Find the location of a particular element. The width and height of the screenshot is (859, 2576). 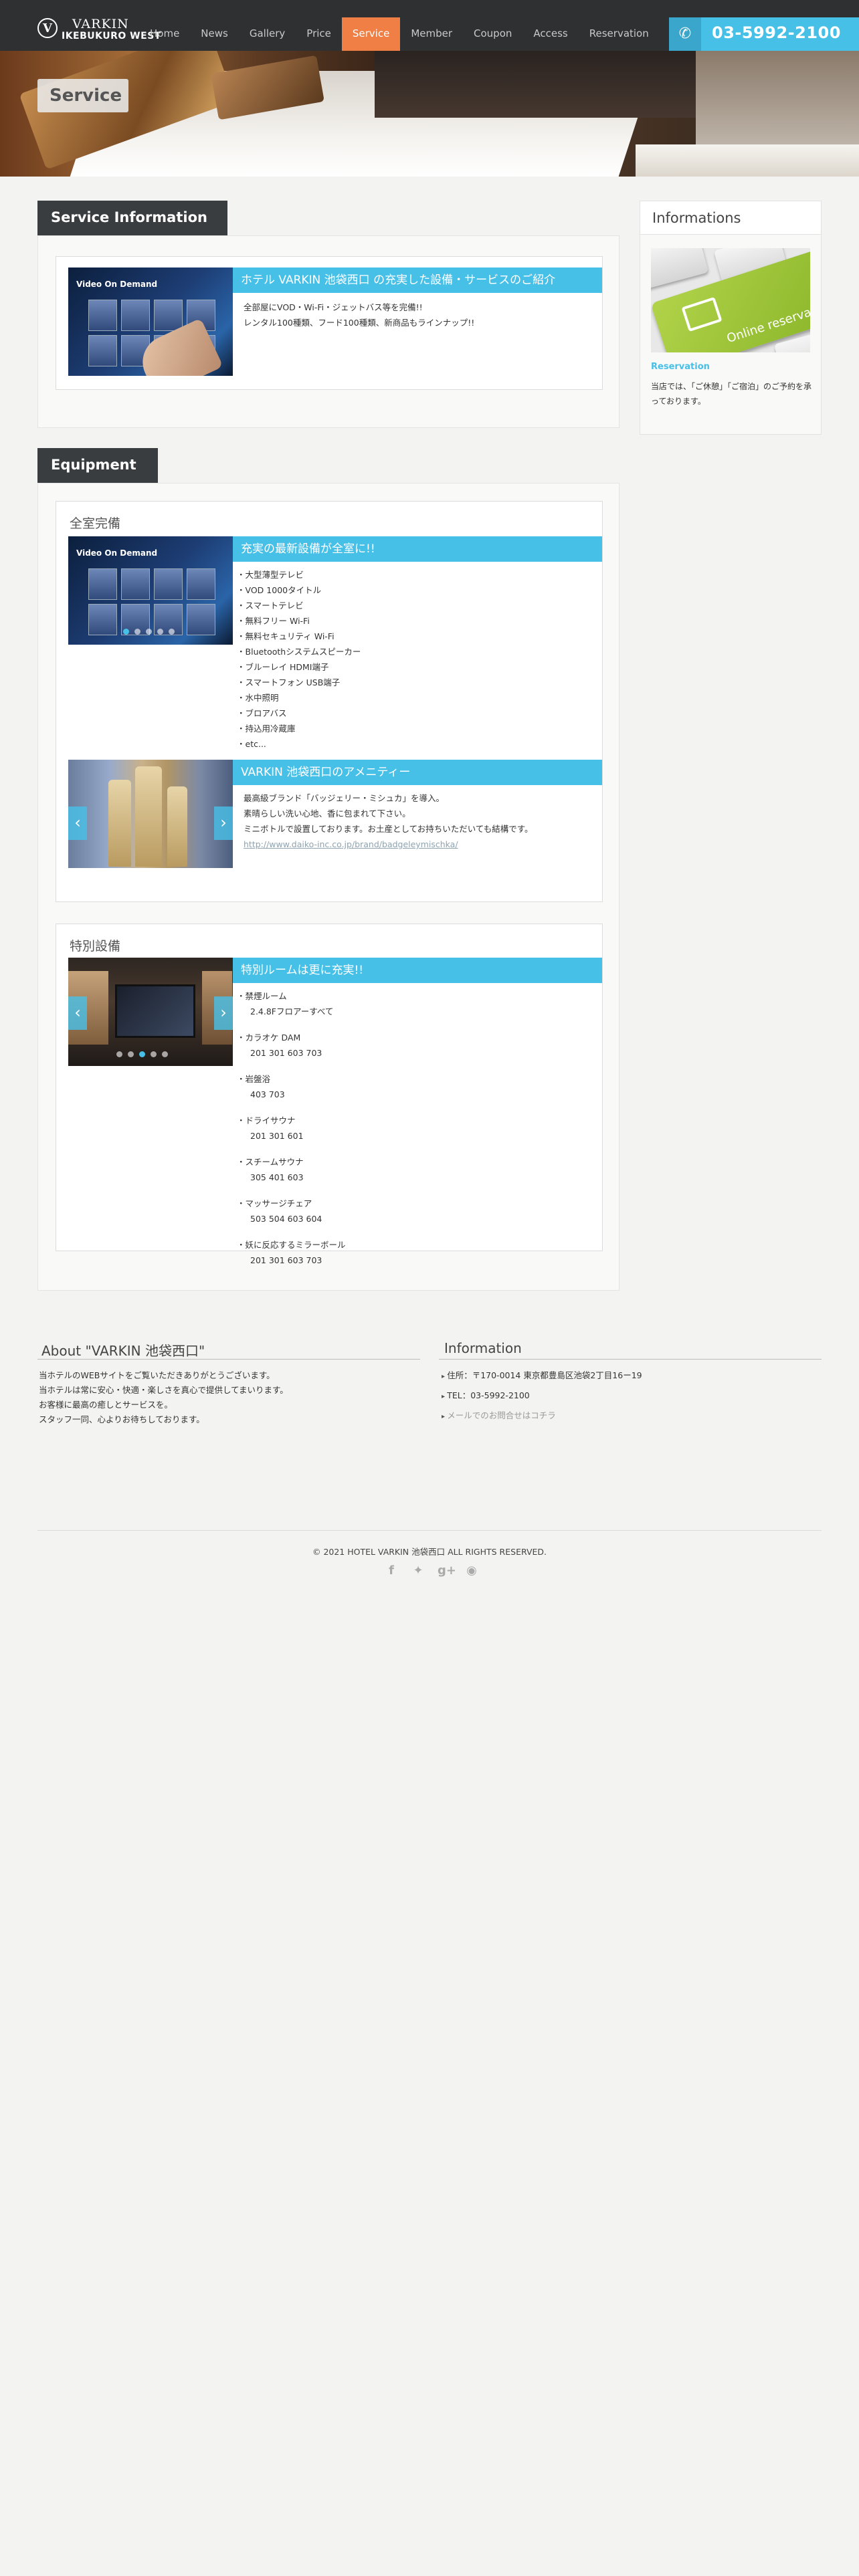

rss-icon: ◉ is located at coordinates (471, 1571).